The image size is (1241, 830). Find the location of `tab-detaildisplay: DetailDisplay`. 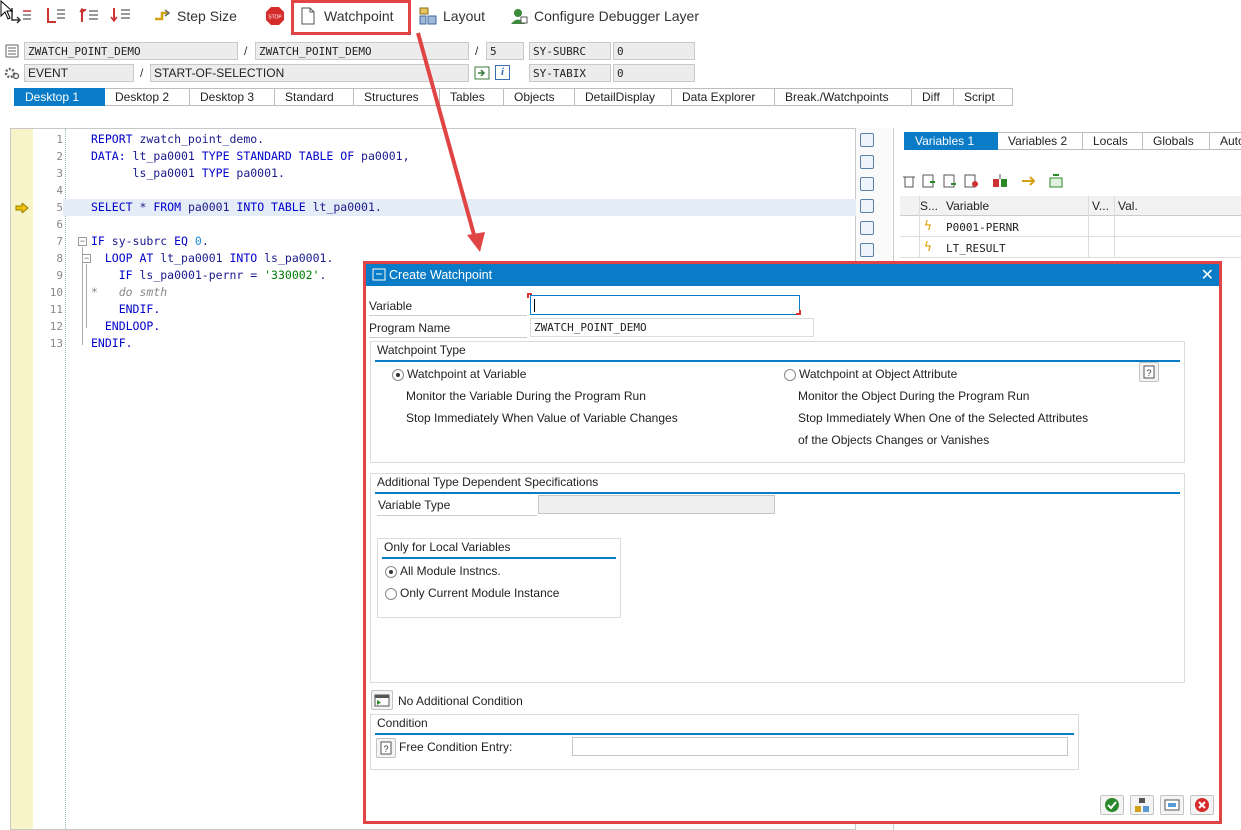

tab-detaildisplay: DetailDisplay is located at coordinates (623, 97).